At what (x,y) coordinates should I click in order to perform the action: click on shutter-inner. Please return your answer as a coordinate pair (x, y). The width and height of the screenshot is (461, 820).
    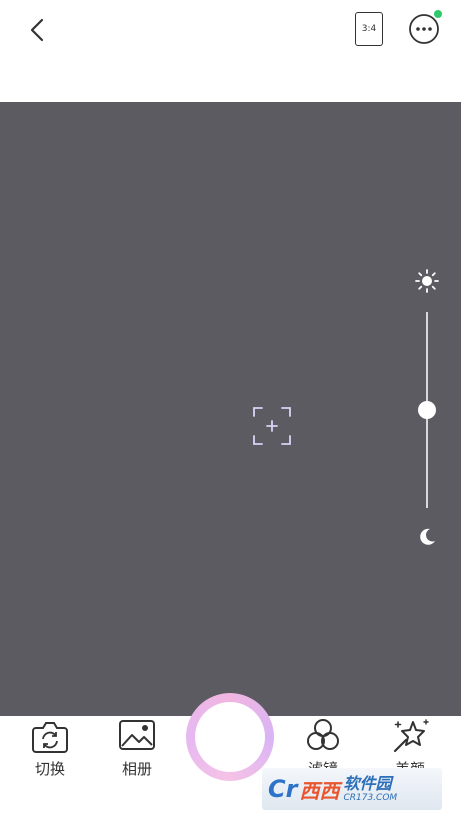
    Looking at the image, I should click on (230, 737).